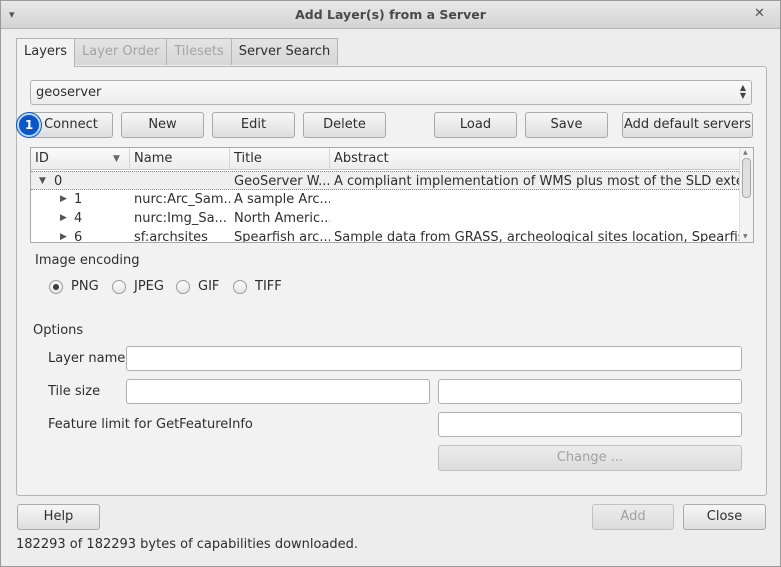 Image resolution: width=781 pixels, height=567 pixels. Describe the element at coordinates (46, 52) in the screenshot. I see `tab-layers: Layers` at that location.